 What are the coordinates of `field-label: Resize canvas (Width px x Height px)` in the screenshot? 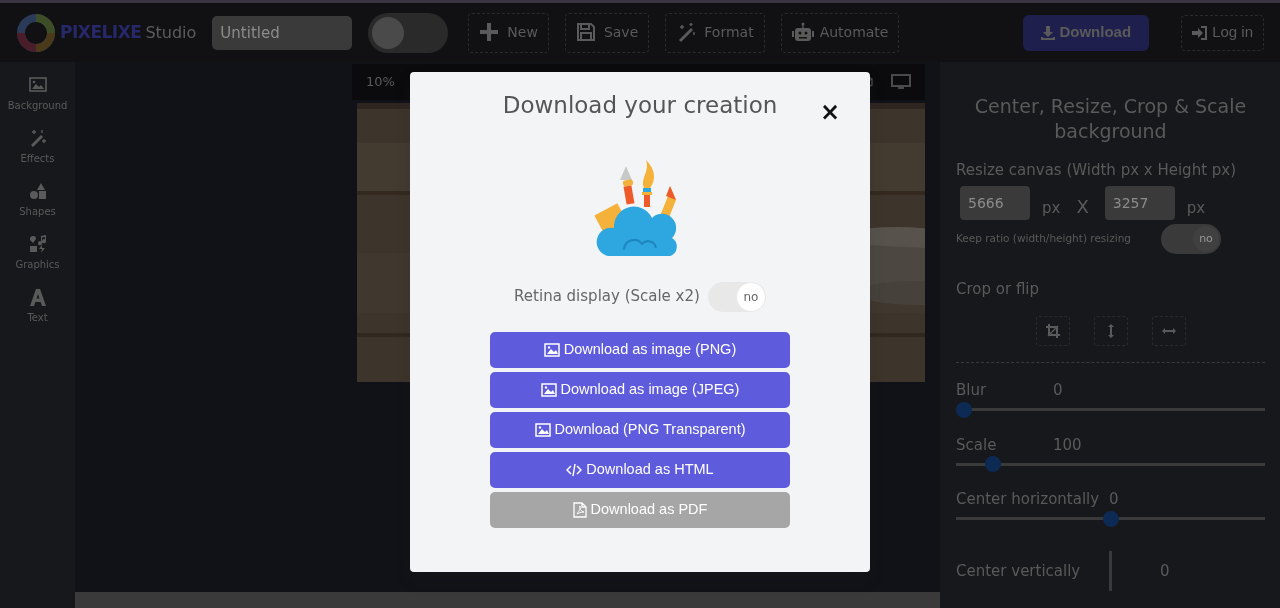 It's located at (1097, 171).